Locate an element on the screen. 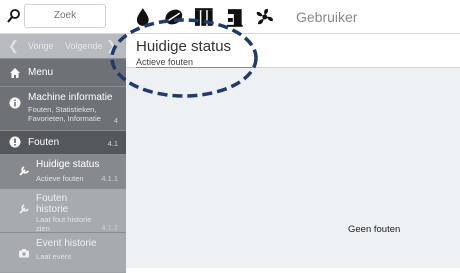  page-title: Huidige status is located at coordinates (184, 46).